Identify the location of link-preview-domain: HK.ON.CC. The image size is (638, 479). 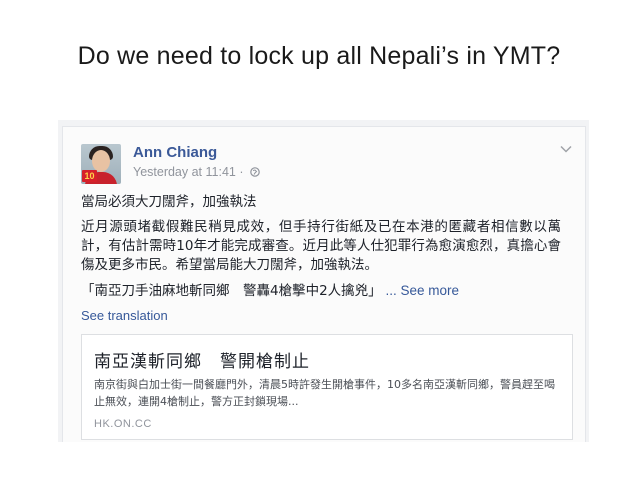
(123, 424).